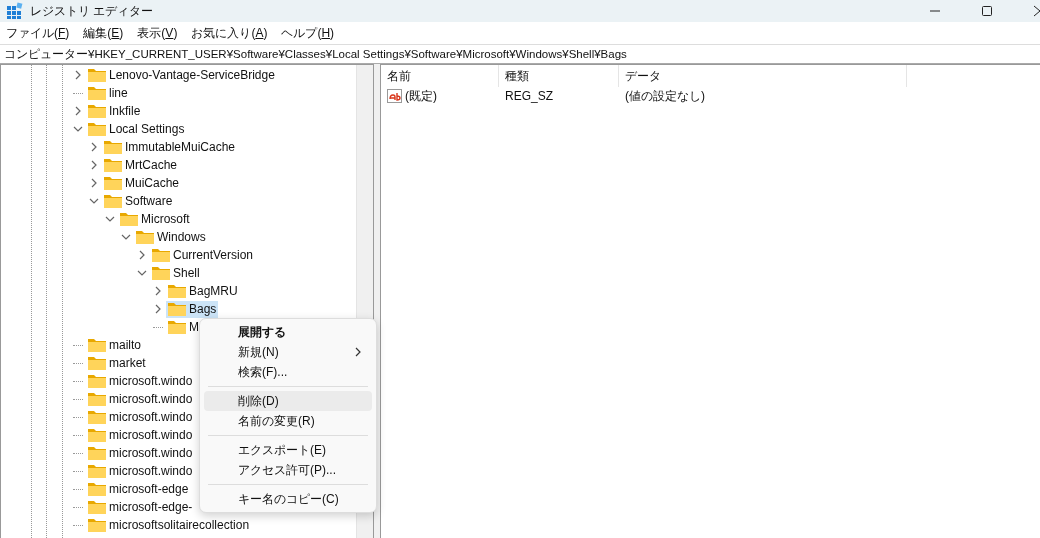 This screenshot has height=538, width=1040. What do you see at coordinates (157, 33) in the screenshot?
I see `menu-item: 表示(V)` at bounding box center [157, 33].